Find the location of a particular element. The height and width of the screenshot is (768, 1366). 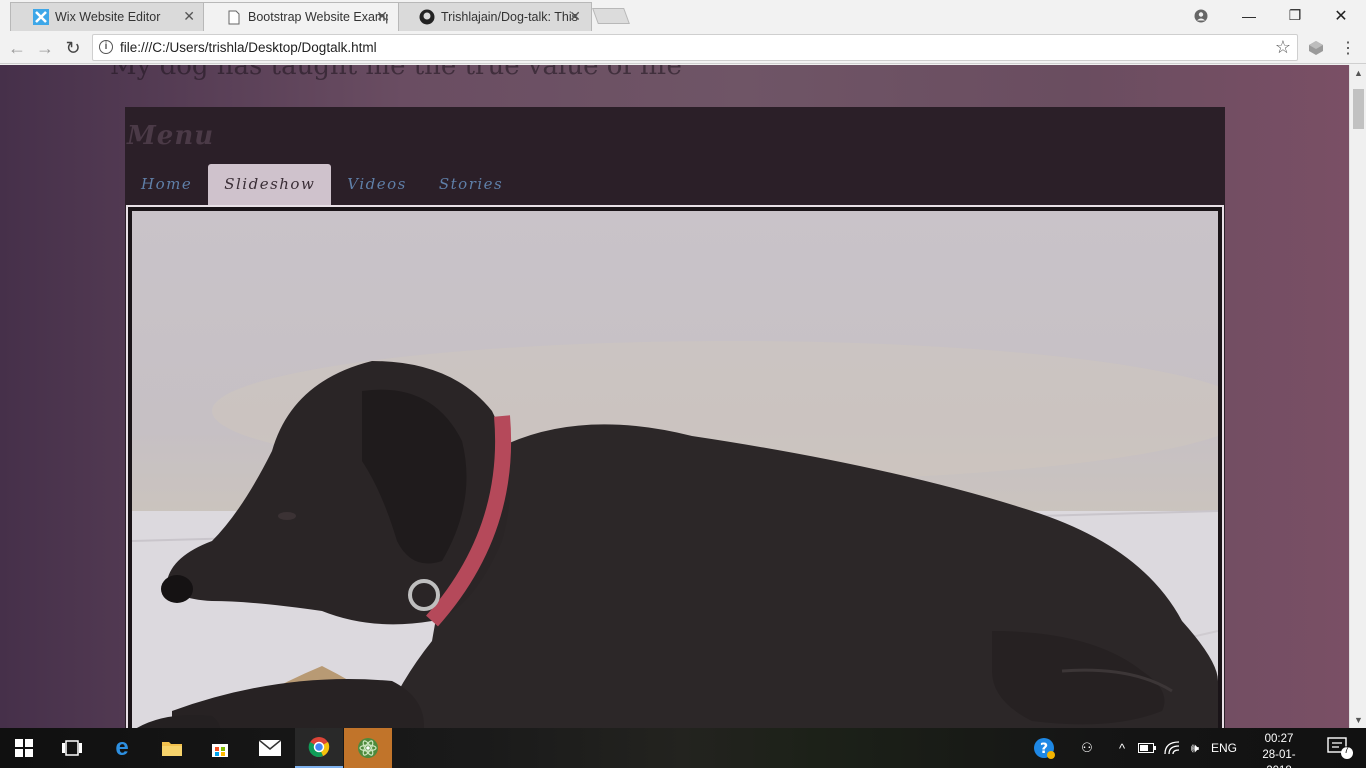

nav-stories: Stories is located at coordinates (471, 184).